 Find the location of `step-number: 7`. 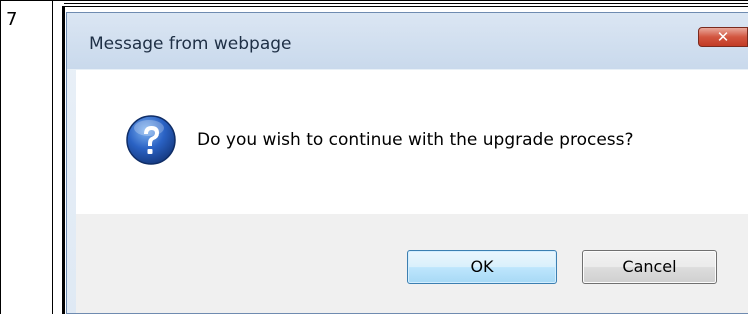

step-number: 7 is located at coordinates (12, 19).